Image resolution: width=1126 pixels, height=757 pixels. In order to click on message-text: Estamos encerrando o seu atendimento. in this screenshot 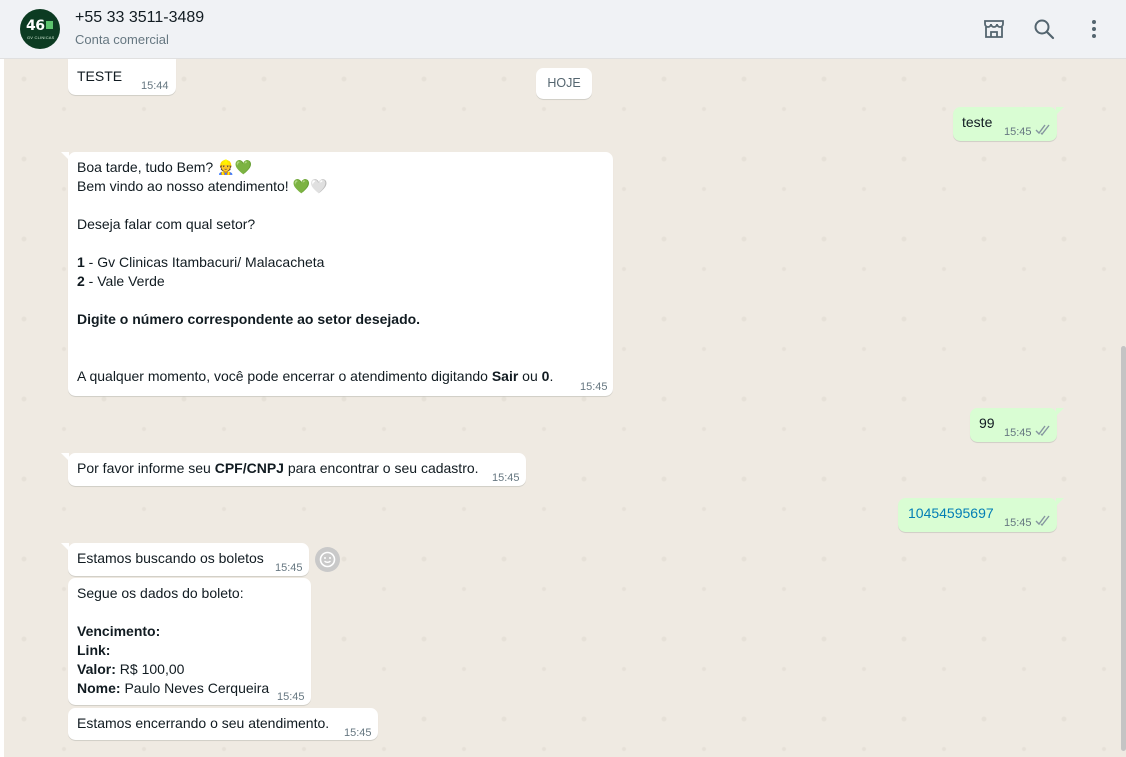, I will do `click(203, 723)`.